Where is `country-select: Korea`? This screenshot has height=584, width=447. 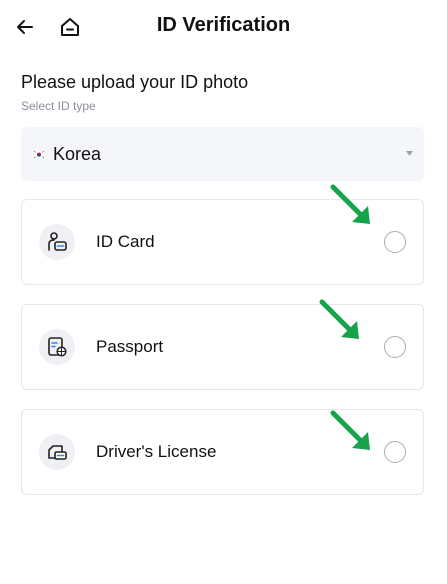
country-select: Korea is located at coordinates (222, 154).